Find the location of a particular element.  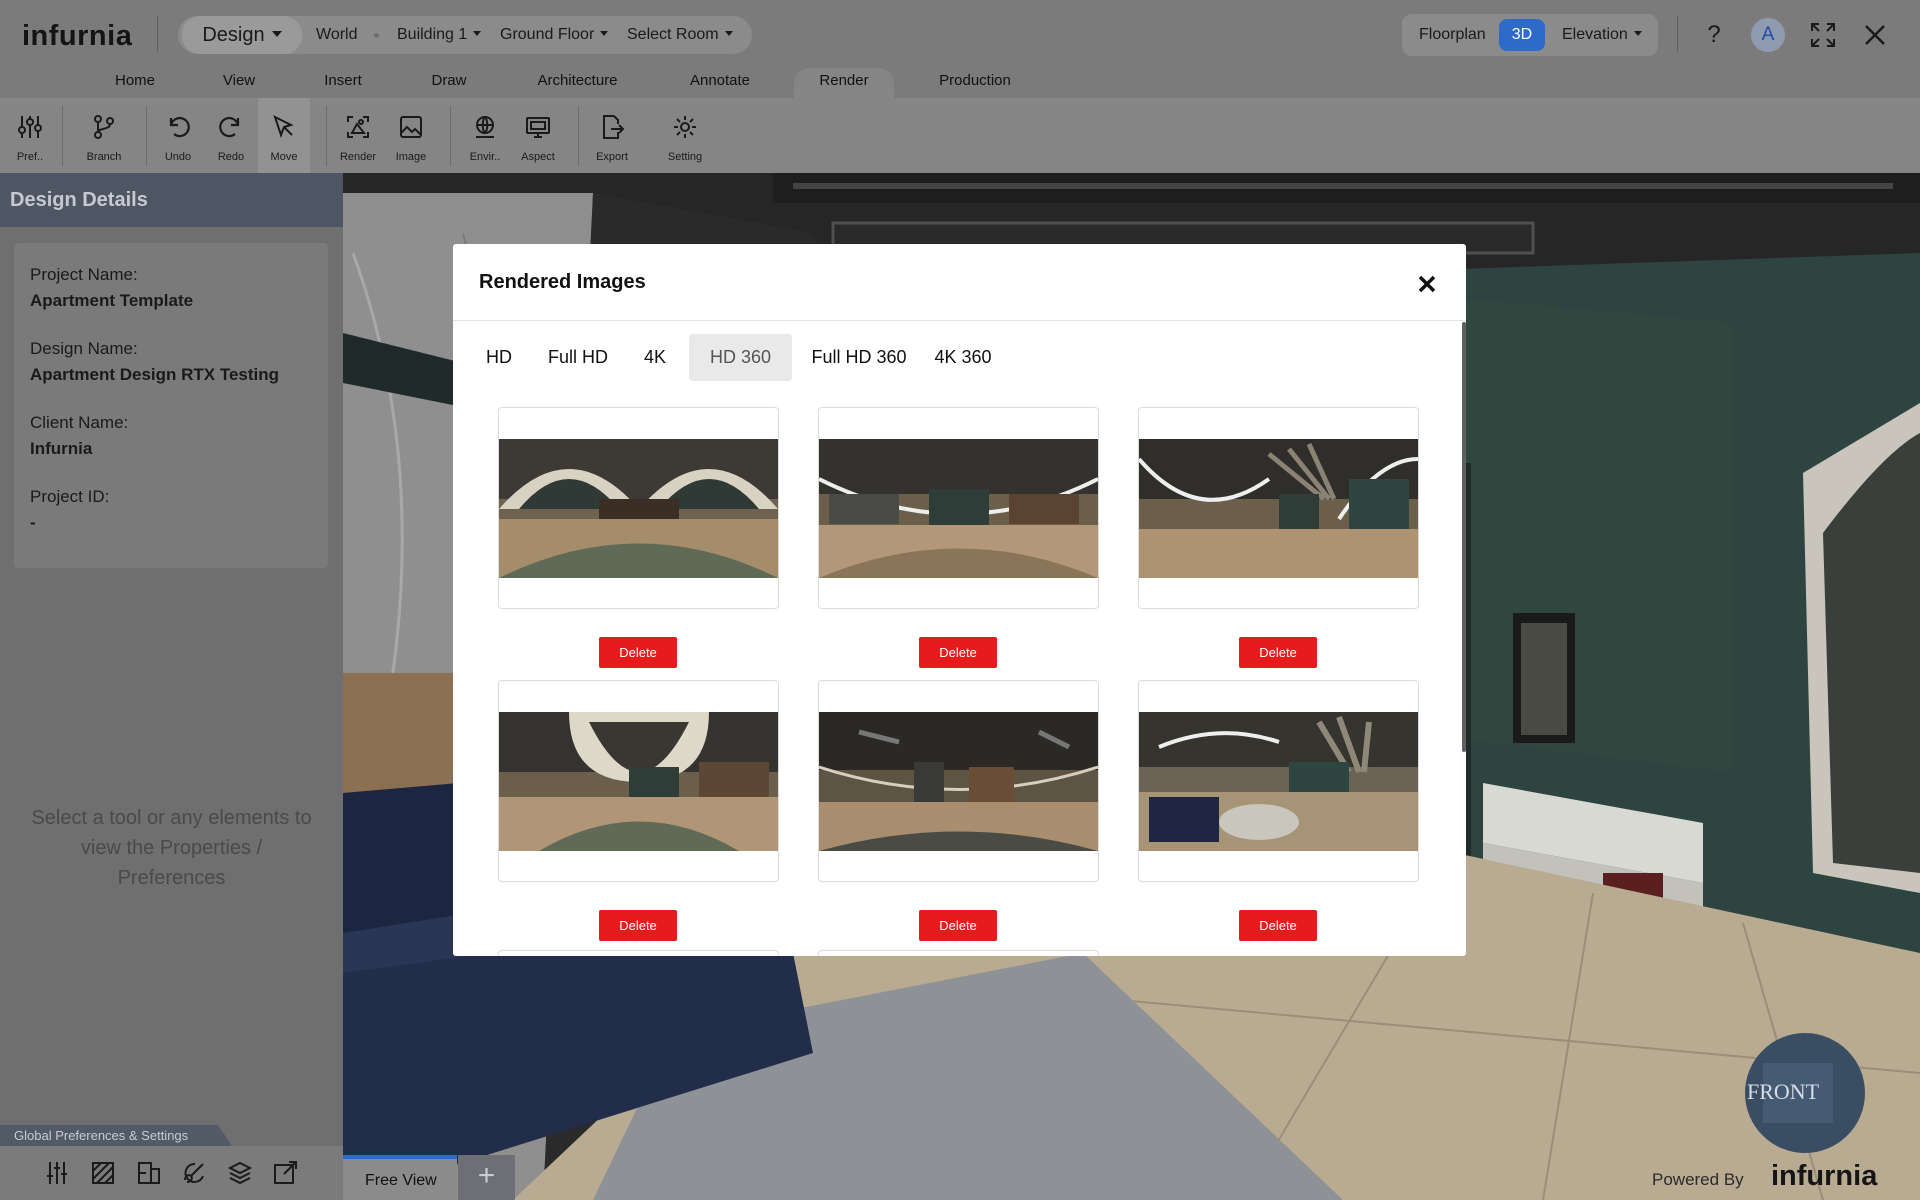

modal-header: Rendered Images is located at coordinates (959, 282).